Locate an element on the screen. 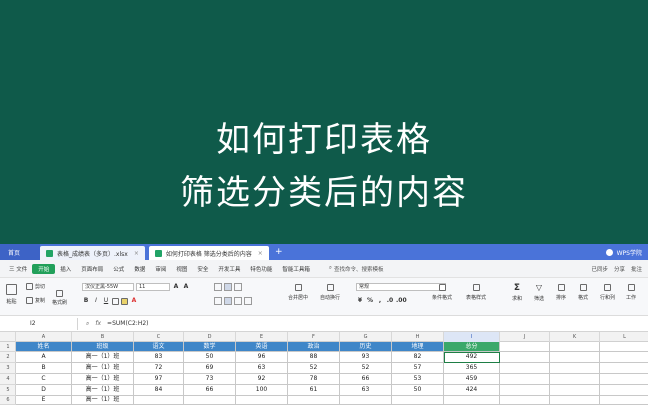 Image resolution: width=648 pixels, height=405 pixels. copy-button: 复制 is located at coordinates (35, 300).